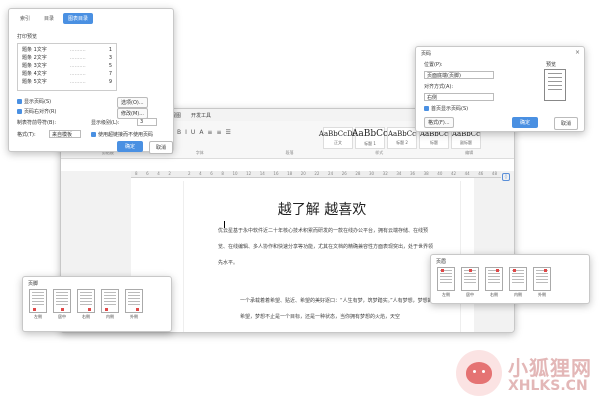 The width and height of the screenshot is (600, 412). What do you see at coordinates (179, 132) in the screenshot?
I see `bold-icon: B` at bounding box center [179, 132].